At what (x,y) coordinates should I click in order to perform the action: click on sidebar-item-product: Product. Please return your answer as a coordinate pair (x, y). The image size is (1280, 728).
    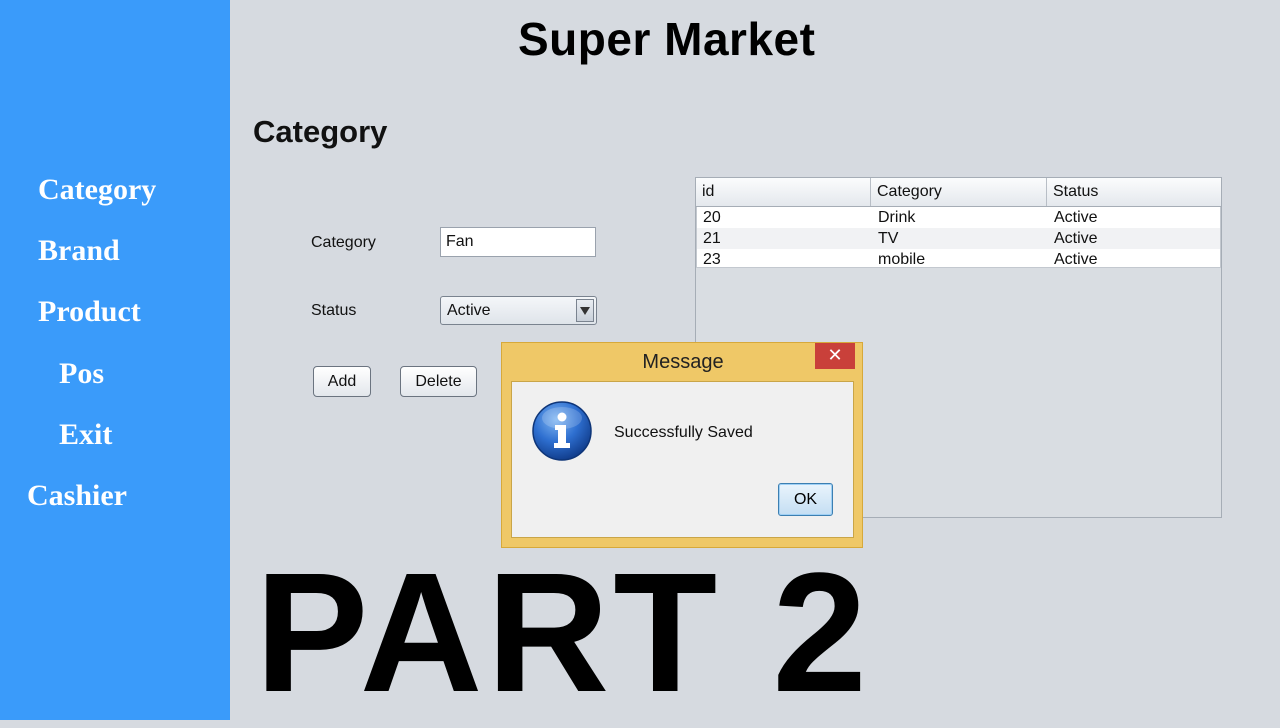
    Looking at the image, I should click on (89, 312).